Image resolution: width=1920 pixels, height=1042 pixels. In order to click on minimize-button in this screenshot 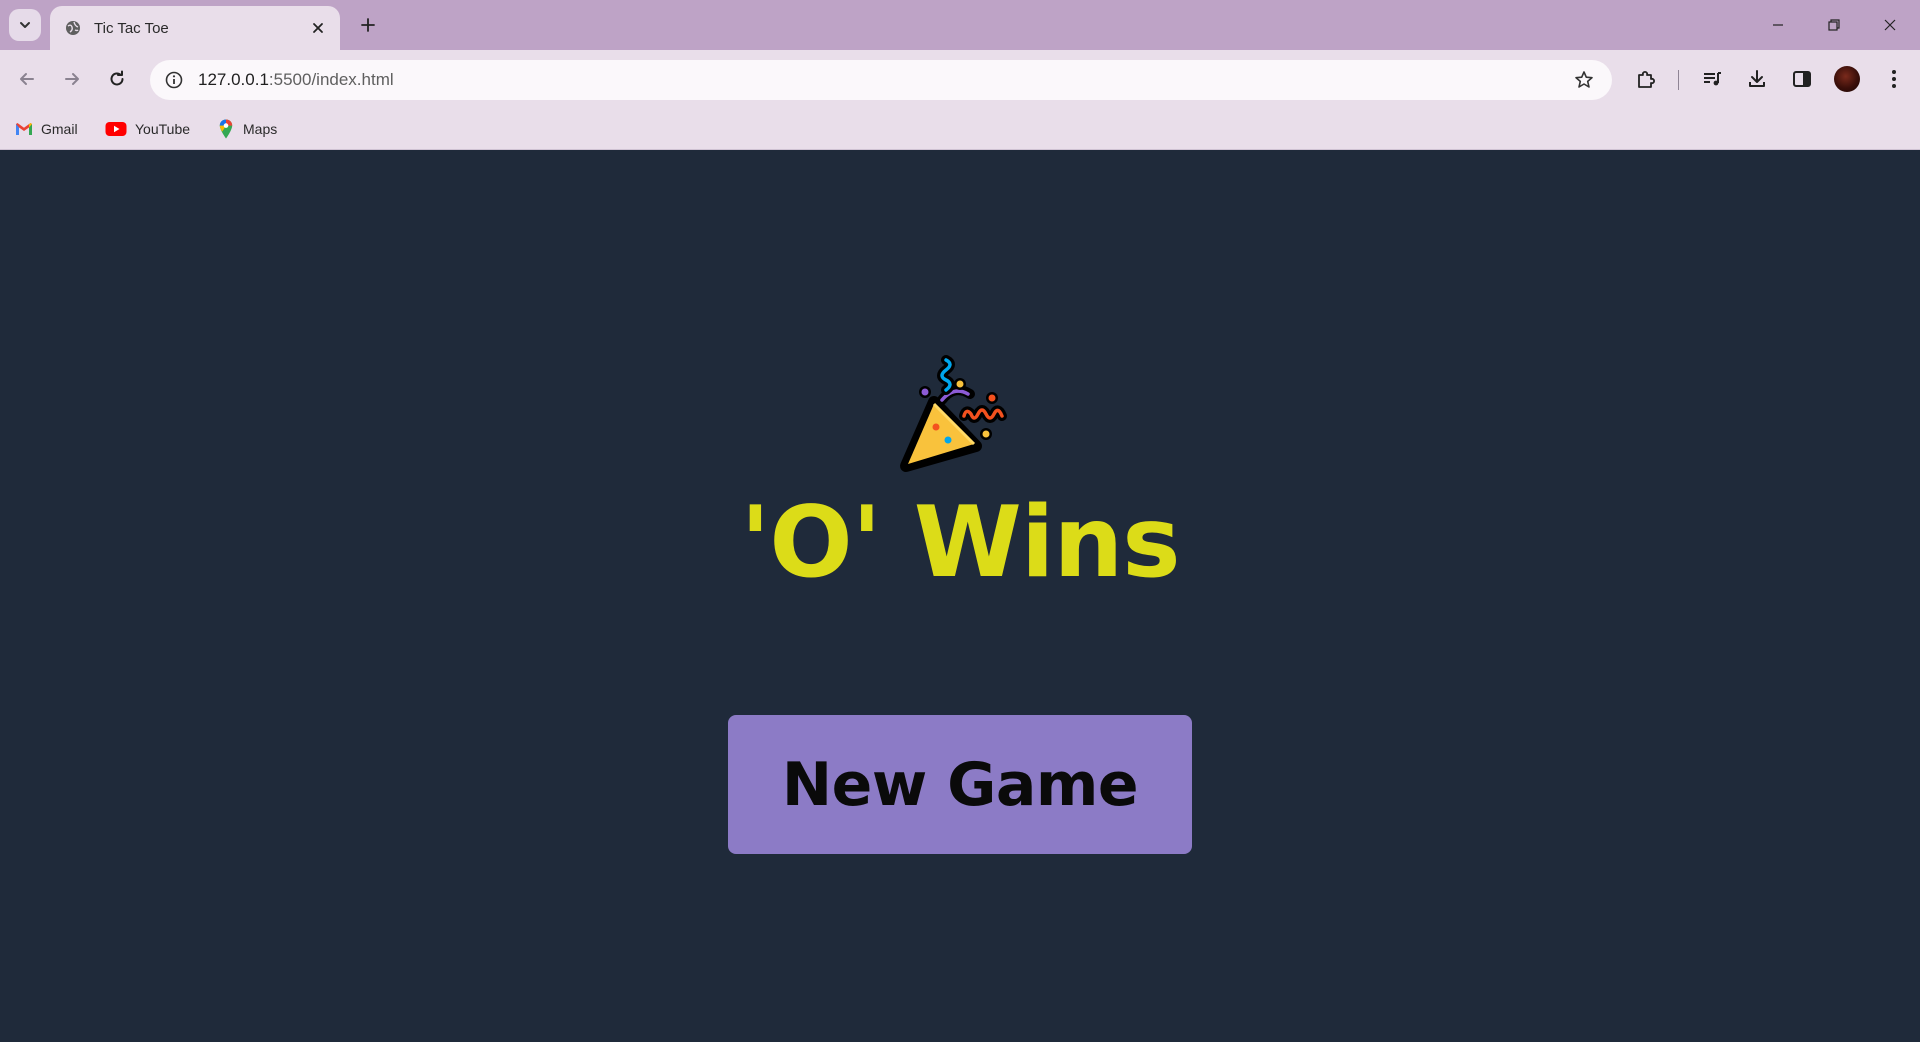, I will do `click(1778, 25)`.